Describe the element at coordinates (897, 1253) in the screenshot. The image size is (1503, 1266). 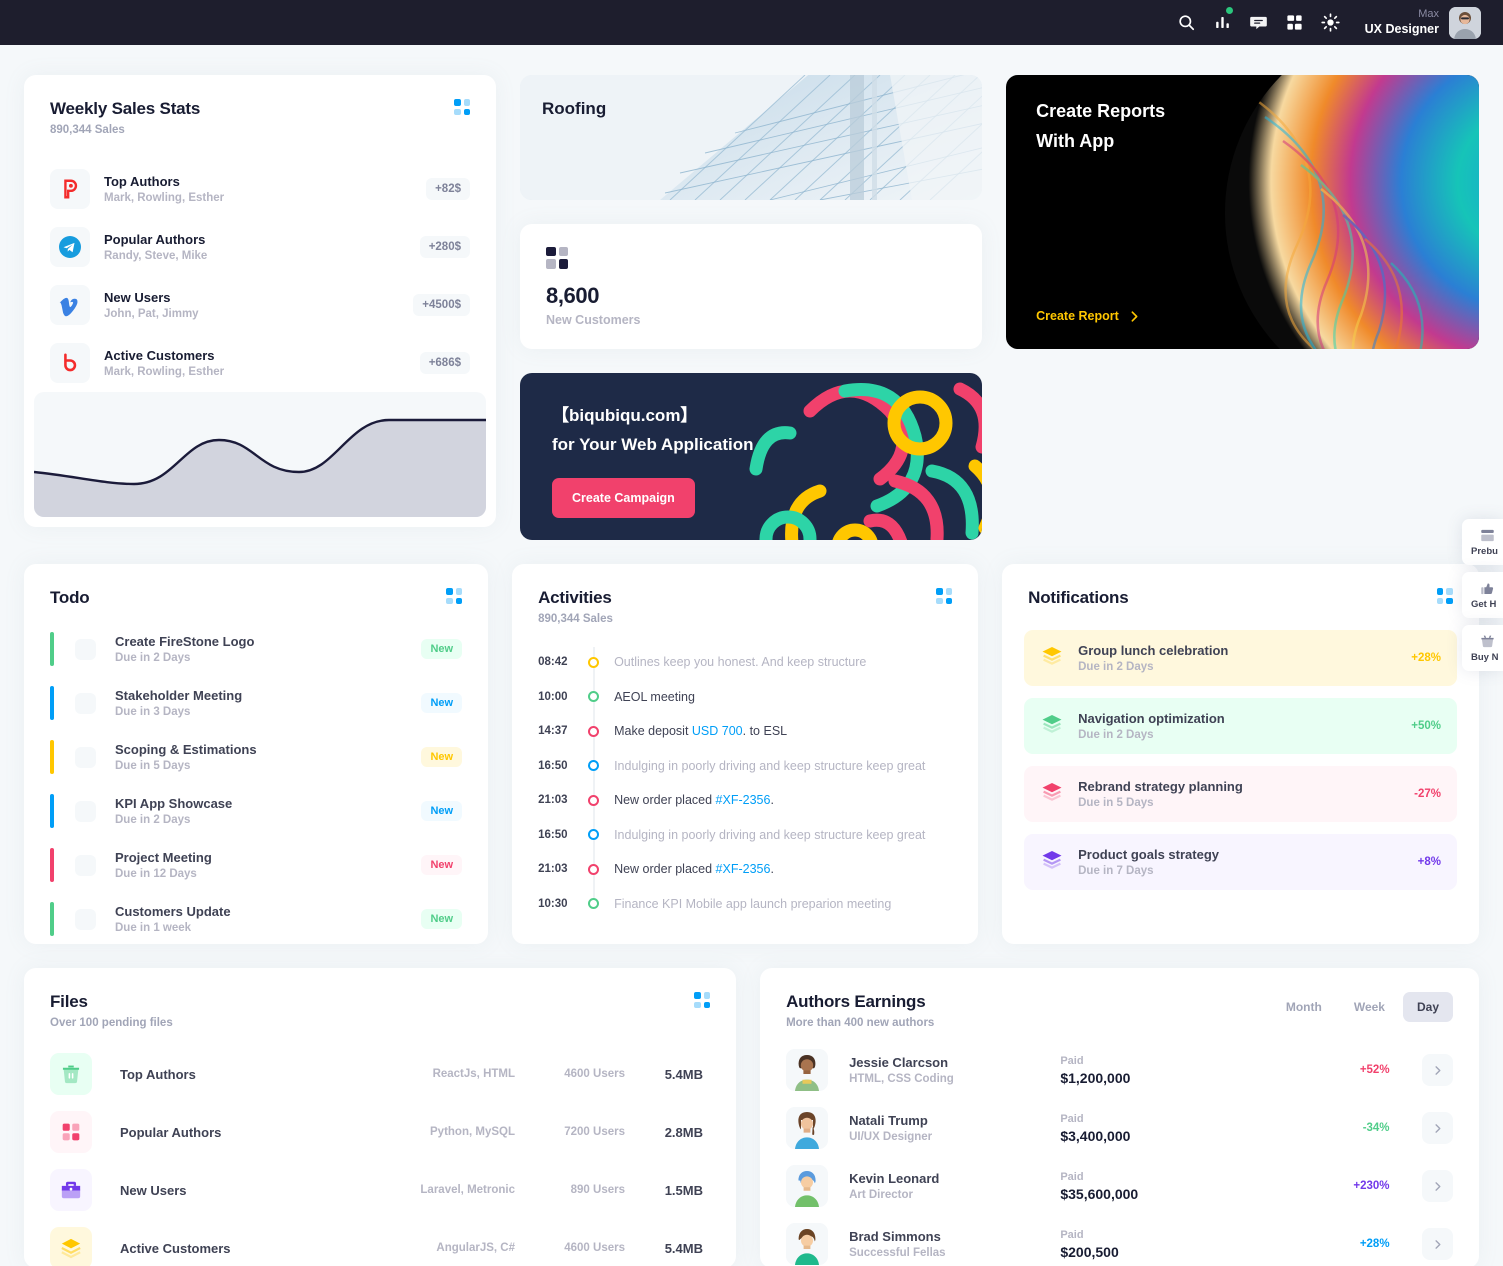
I see `author-role: Successful Fellas` at that location.